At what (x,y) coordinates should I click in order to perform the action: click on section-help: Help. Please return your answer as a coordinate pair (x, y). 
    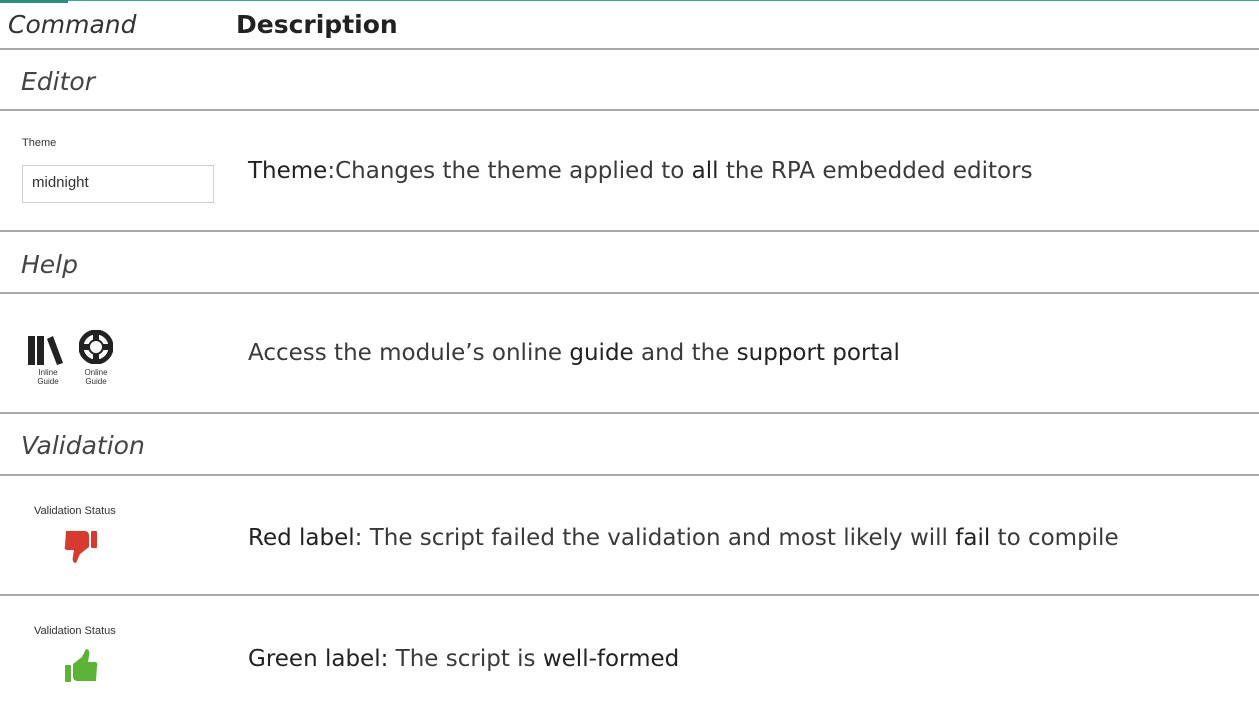
    Looking at the image, I should click on (49, 264).